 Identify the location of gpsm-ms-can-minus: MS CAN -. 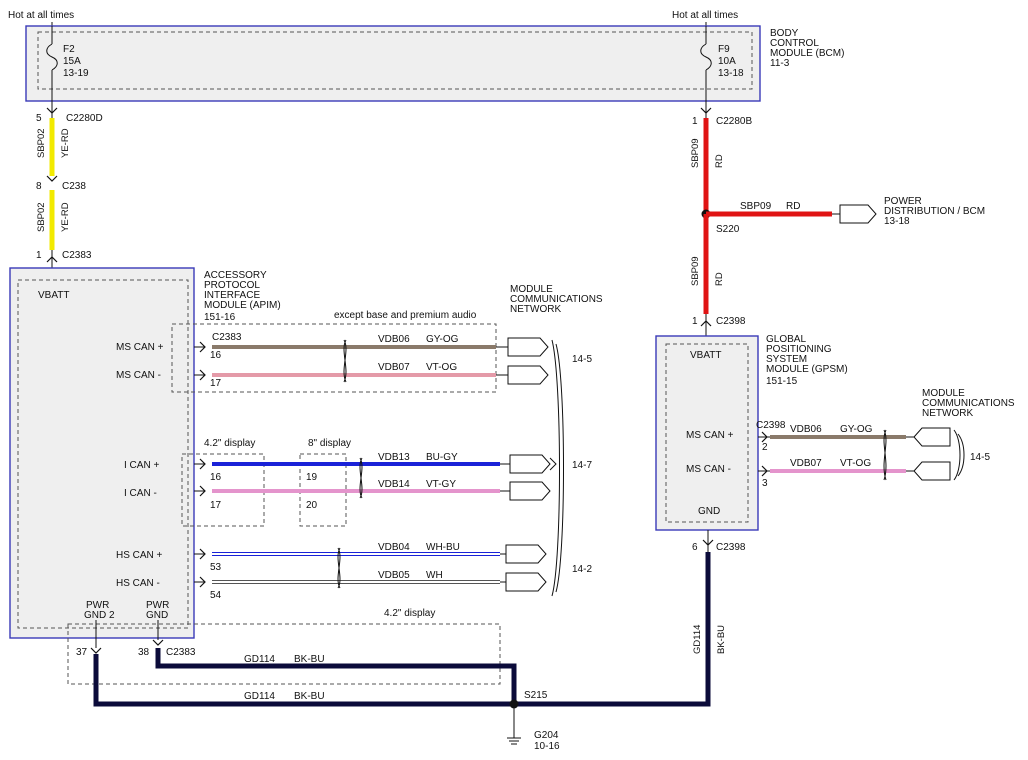
(708, 469).